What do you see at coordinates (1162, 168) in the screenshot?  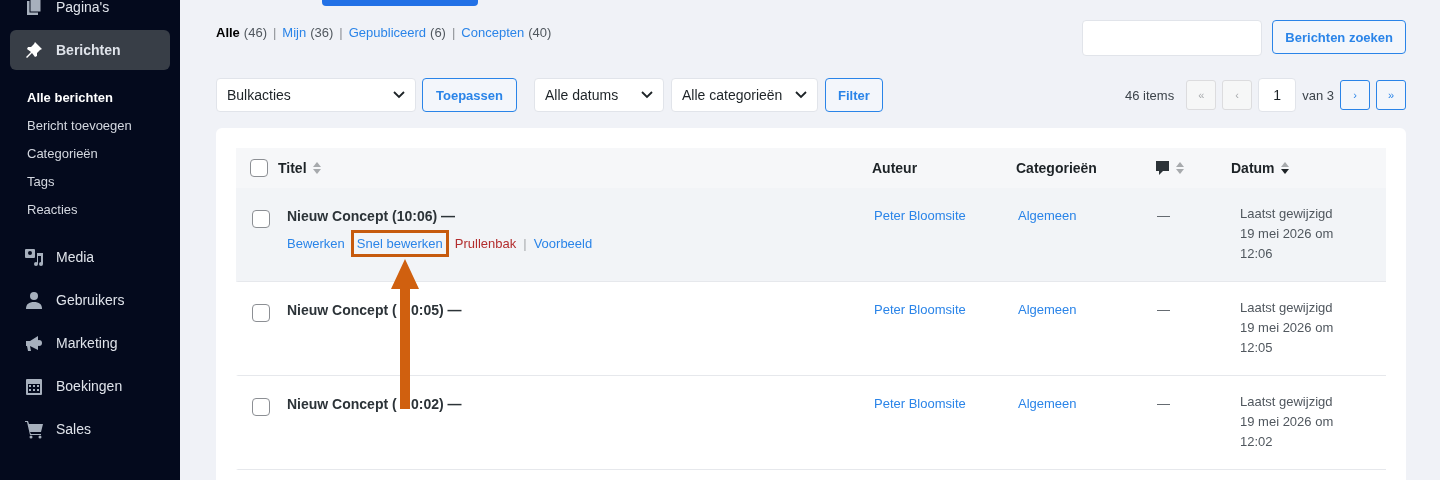 I see `comment-icon` at bounding box center [1162, 168].